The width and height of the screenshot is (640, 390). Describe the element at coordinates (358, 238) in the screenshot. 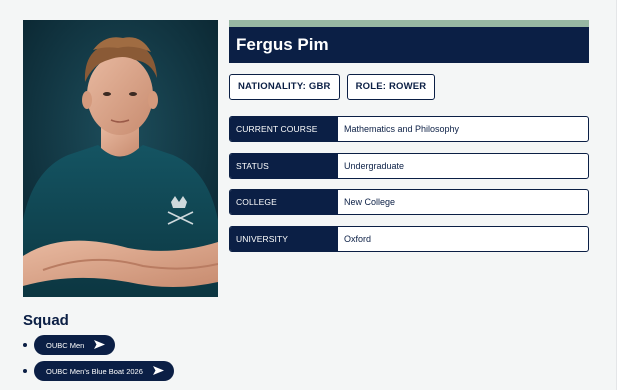

I see `detail-value: Oxford` at that location.